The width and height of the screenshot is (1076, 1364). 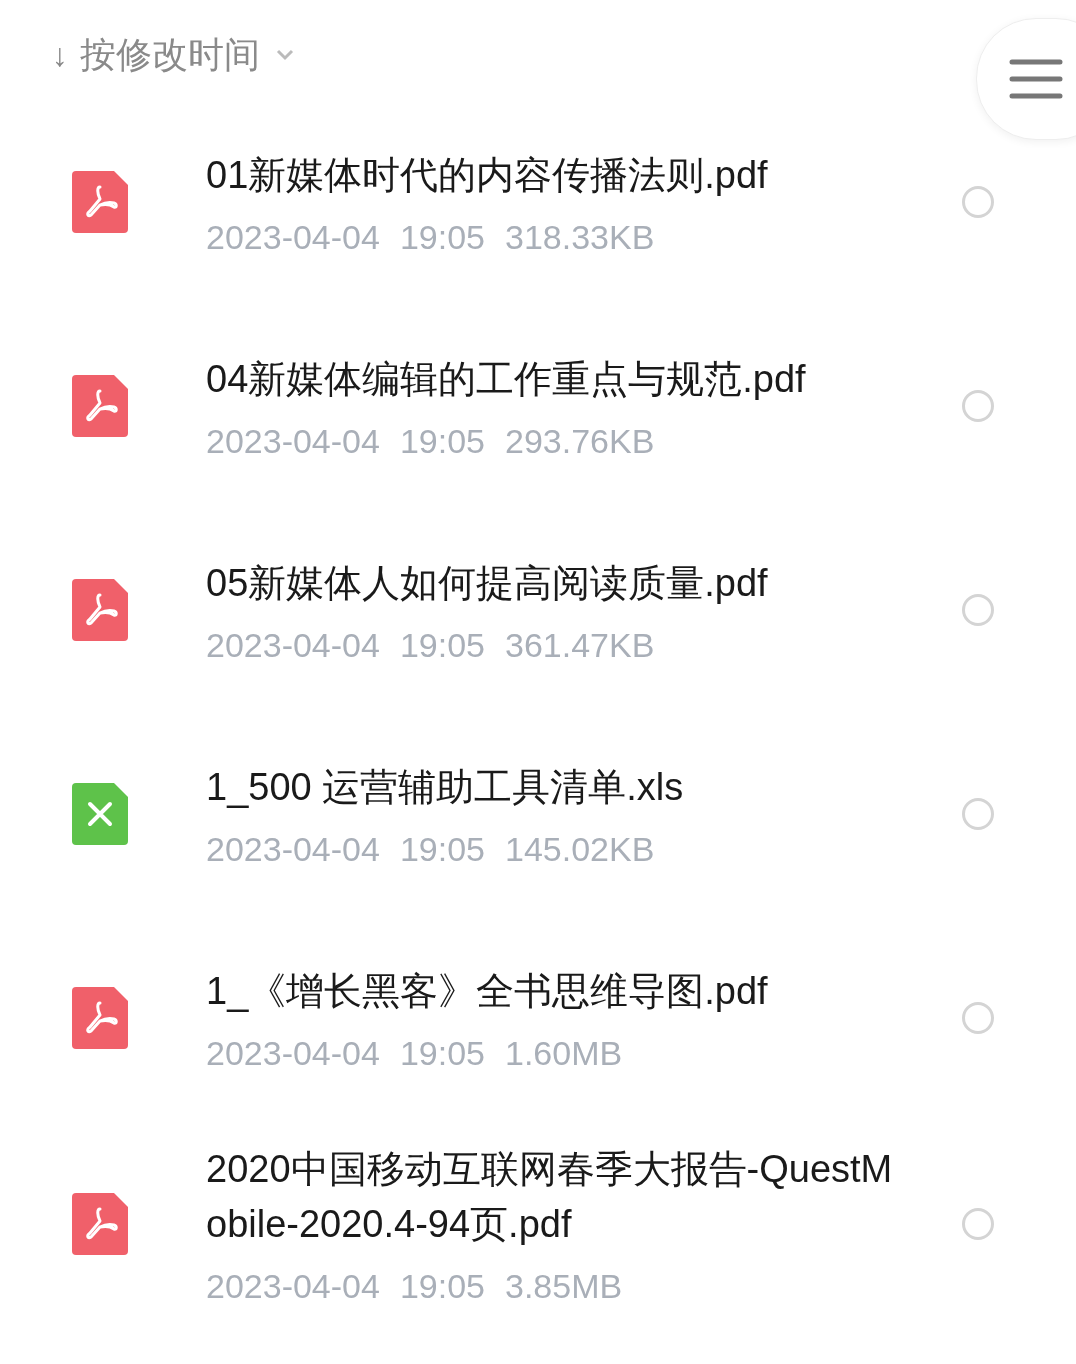 What do you see at coordinates (487, 175) in the screenshot?
I see `file-name: 01新媒体时代的内容传播法则.pdf` at bounding box center [487, 175].